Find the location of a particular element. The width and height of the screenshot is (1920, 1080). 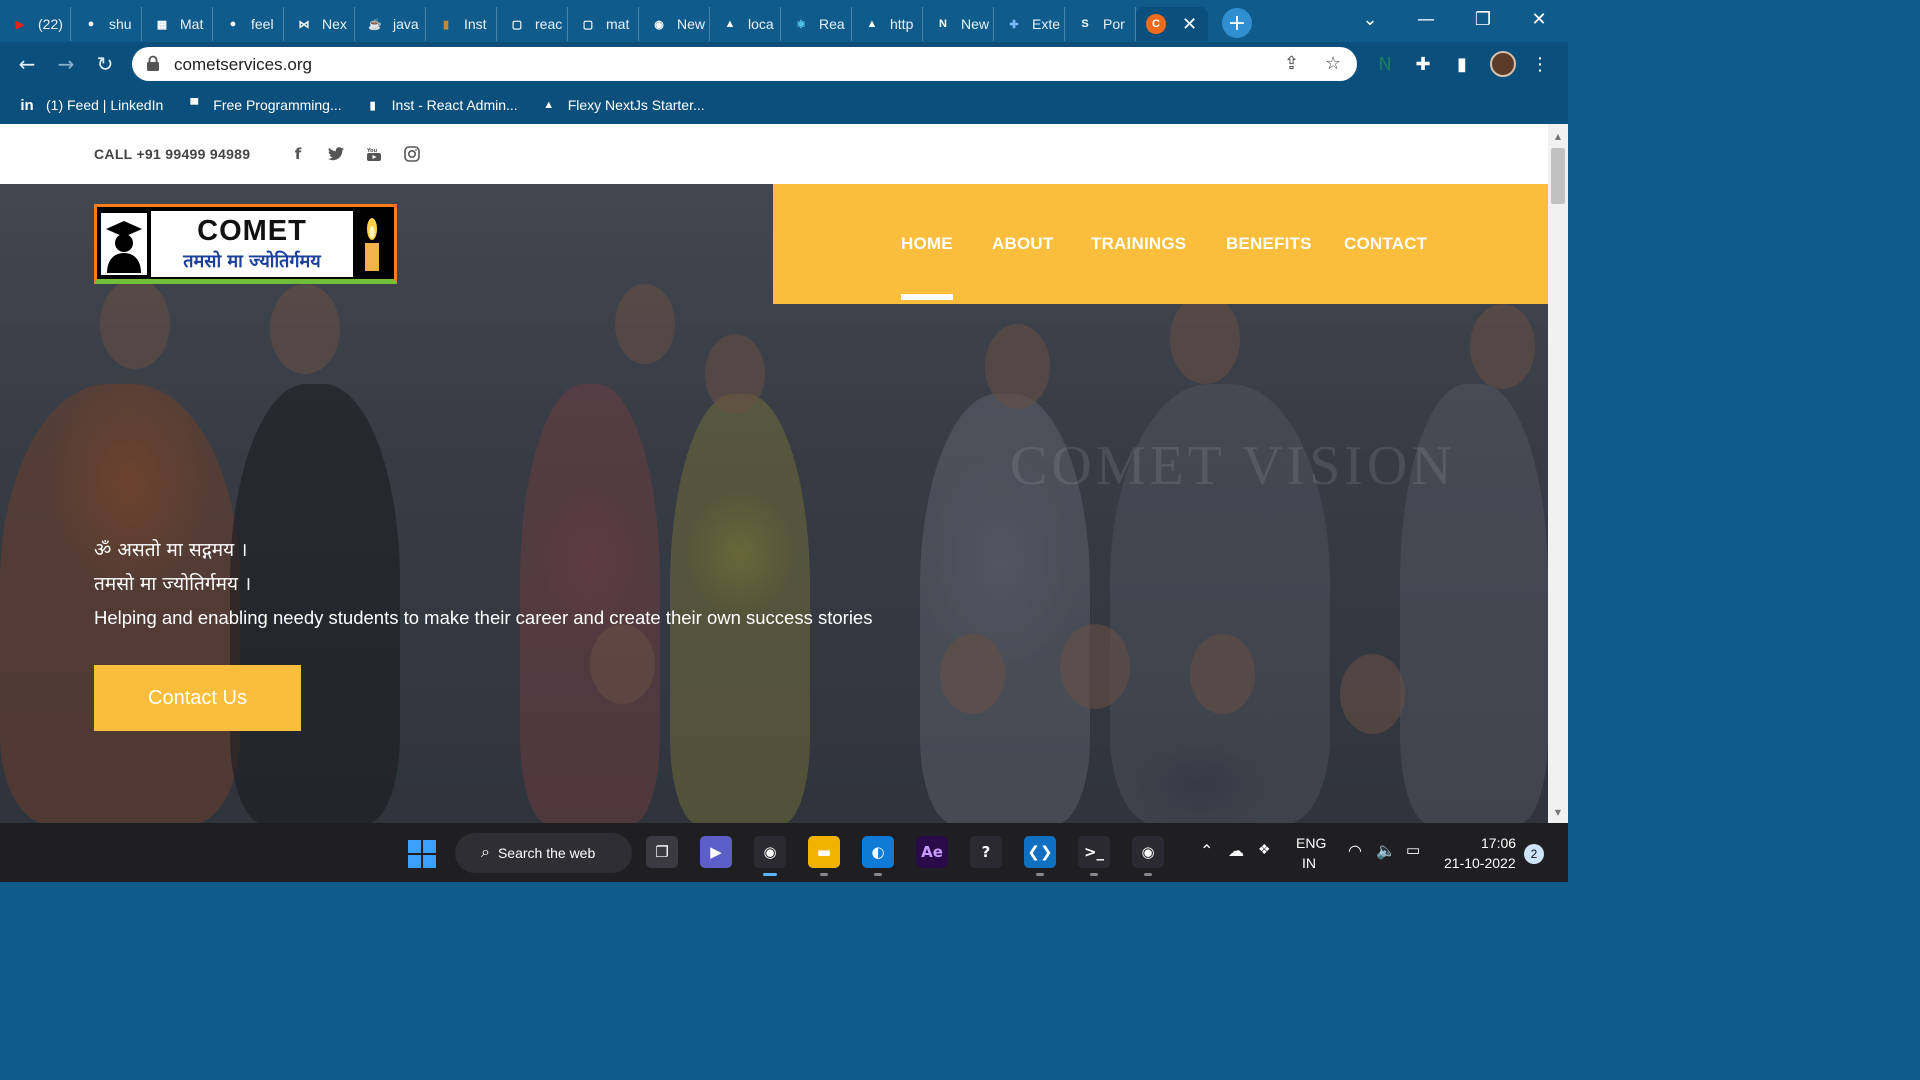

tab-title: Nex is located at coordinates (334, 24).